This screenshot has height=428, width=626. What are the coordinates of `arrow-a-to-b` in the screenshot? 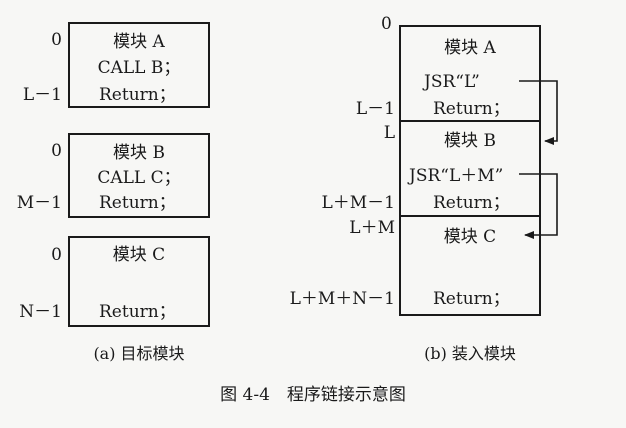 It's located at (538, 112).